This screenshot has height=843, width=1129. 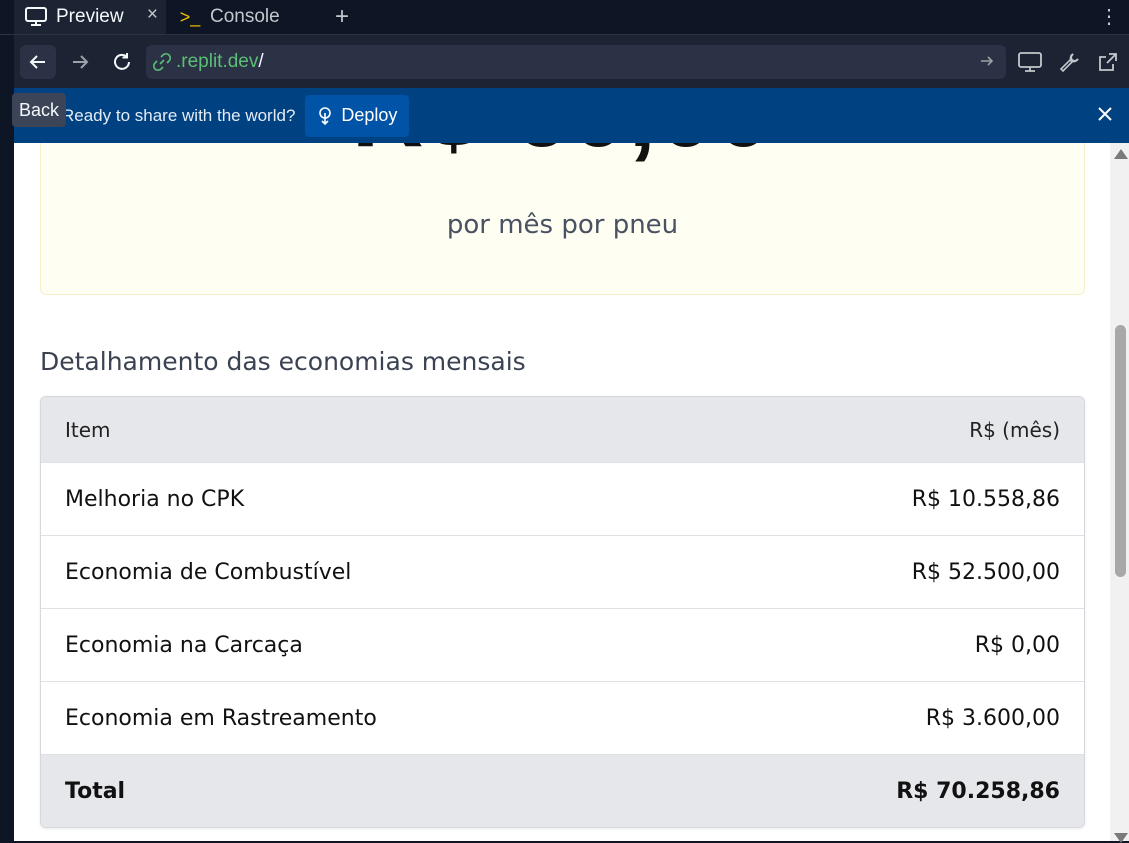 I want to click on url-toolbar: .replit.dev /, so click(x=571, y=61).